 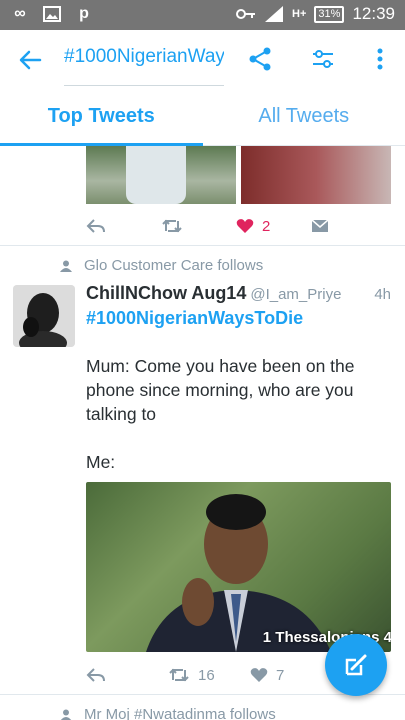 What do you see at coordinates (329, 14) in the screenshot?
I see `battery-indicator: 31%` at bounding box center [329, 14].